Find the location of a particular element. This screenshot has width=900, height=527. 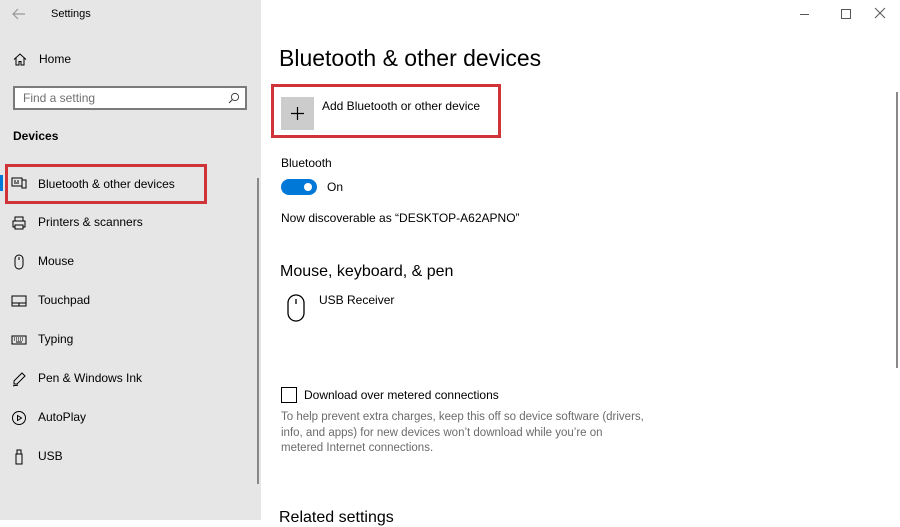

autoplay-icon is located at coordinates (19, 418).